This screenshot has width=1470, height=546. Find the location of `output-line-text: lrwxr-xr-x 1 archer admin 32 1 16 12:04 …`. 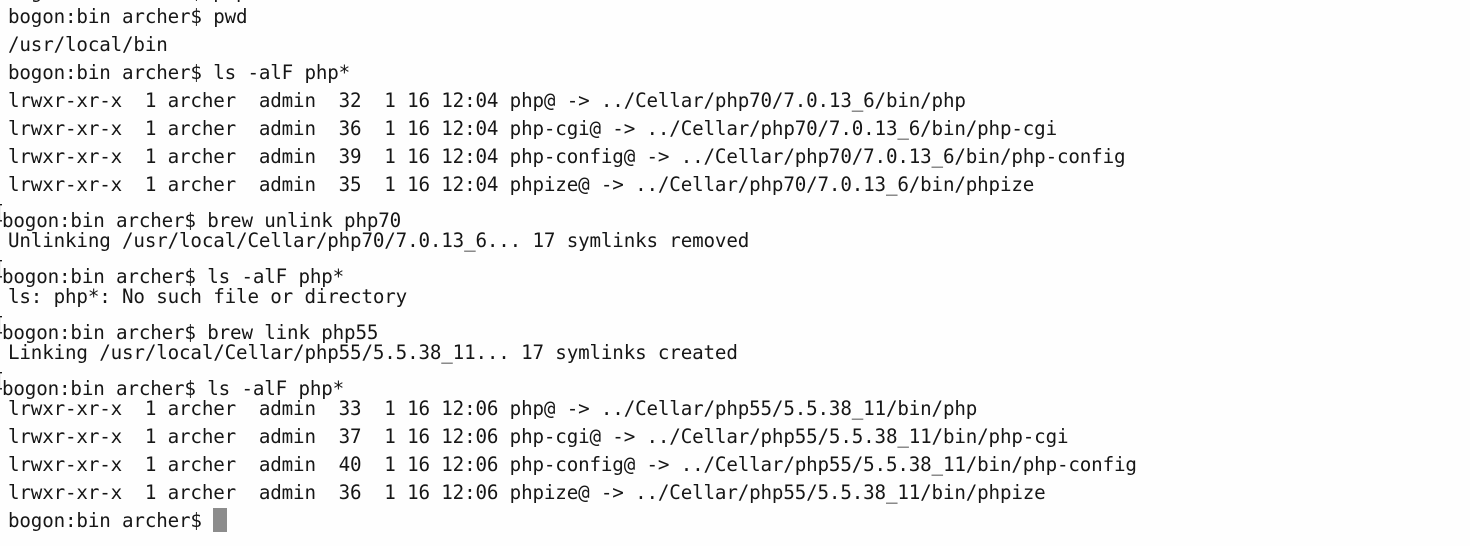

output-line-text: lrwxr-xr-x 1 archer admin 32 1 16 12:04 … is located at coordinates (487, 100).